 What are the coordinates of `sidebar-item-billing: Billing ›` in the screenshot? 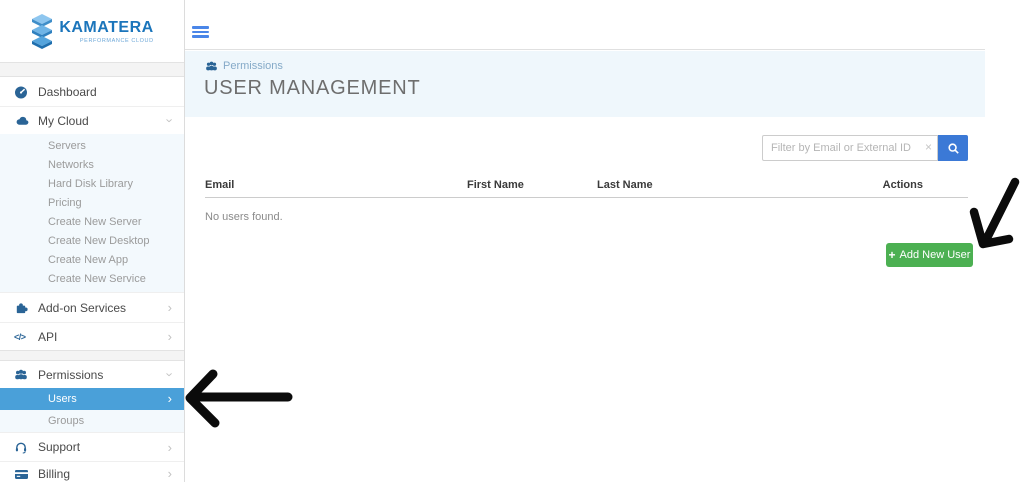 It's located at (92, 471).